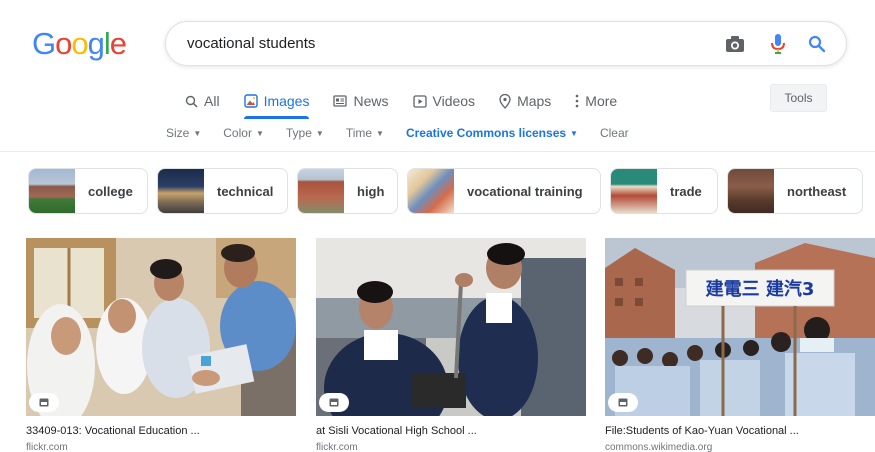  What do you see at coordinates (601, 101) in the screenshot?
I see `tab-label: More` at bounding box center [601, 101].